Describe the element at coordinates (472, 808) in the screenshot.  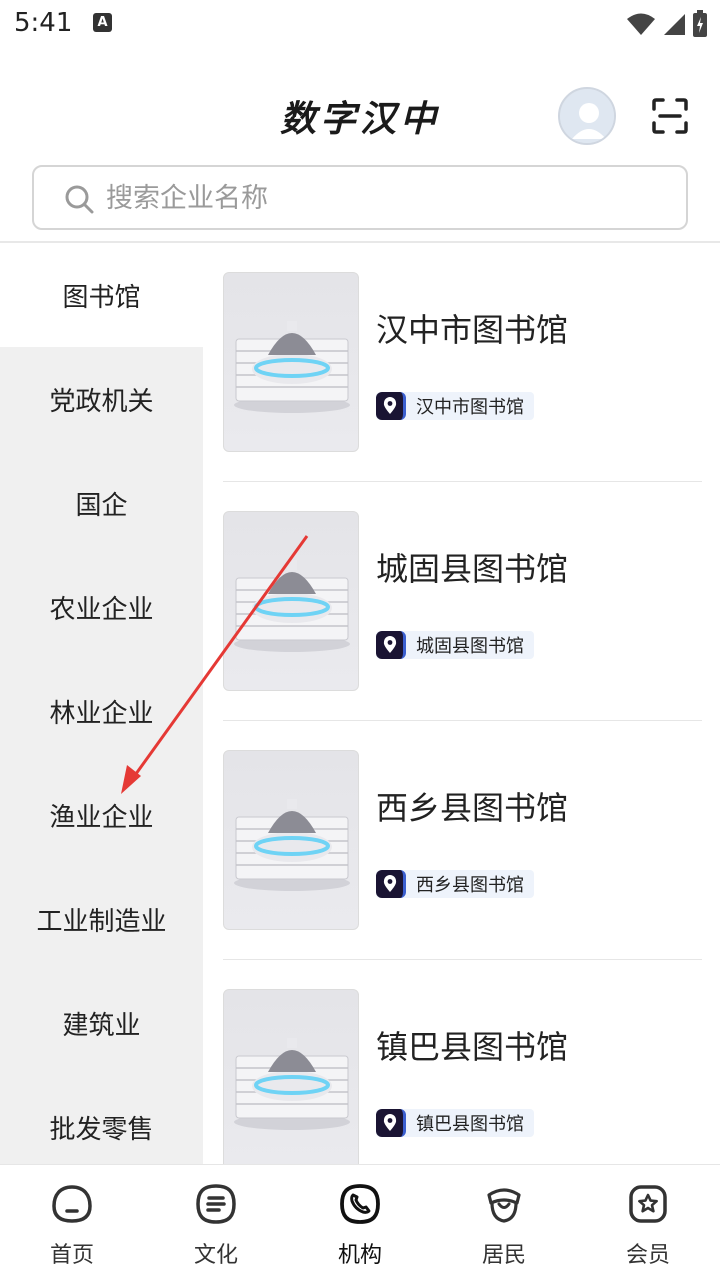
I see `library-title: 西乡县图书馆` at that location.